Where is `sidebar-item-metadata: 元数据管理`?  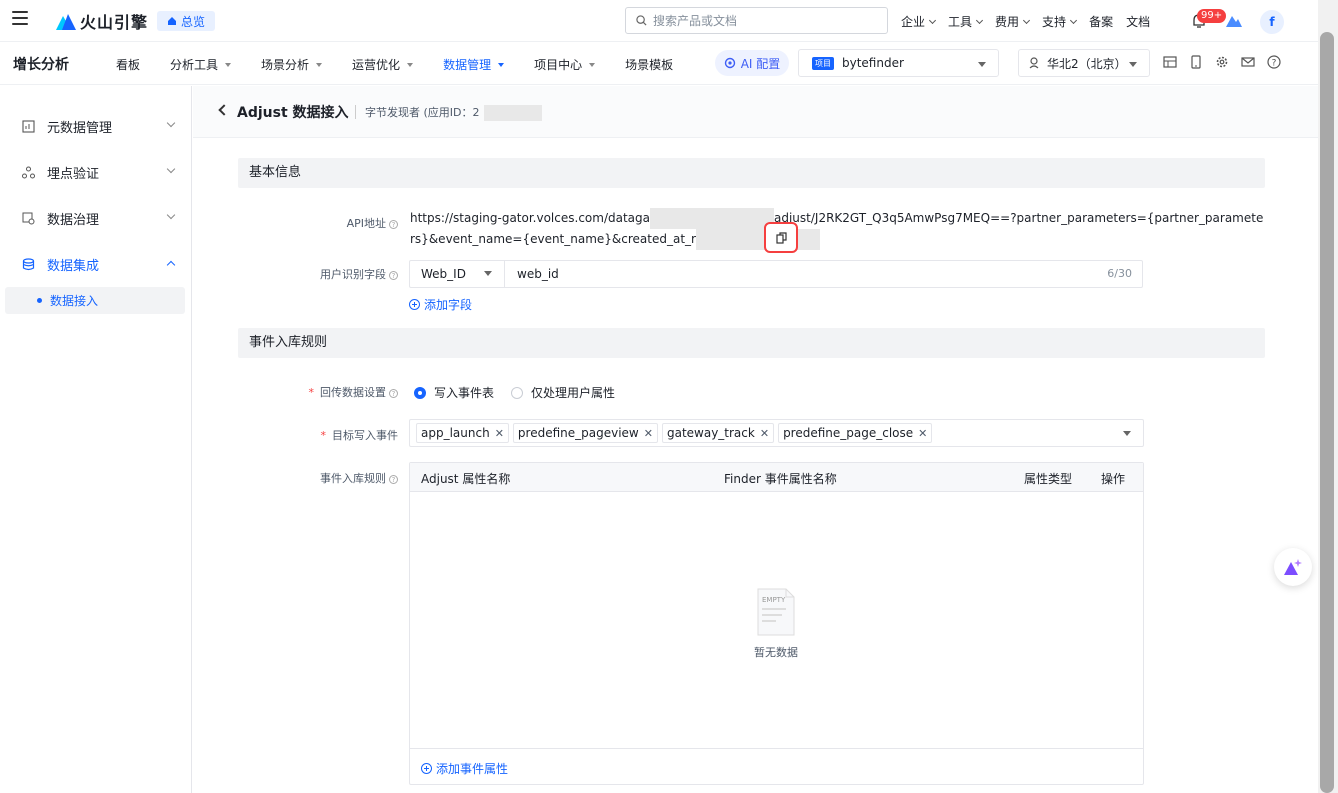 sidebar-item-metadata: 元数据管理 is located at coordinates (99, 126).